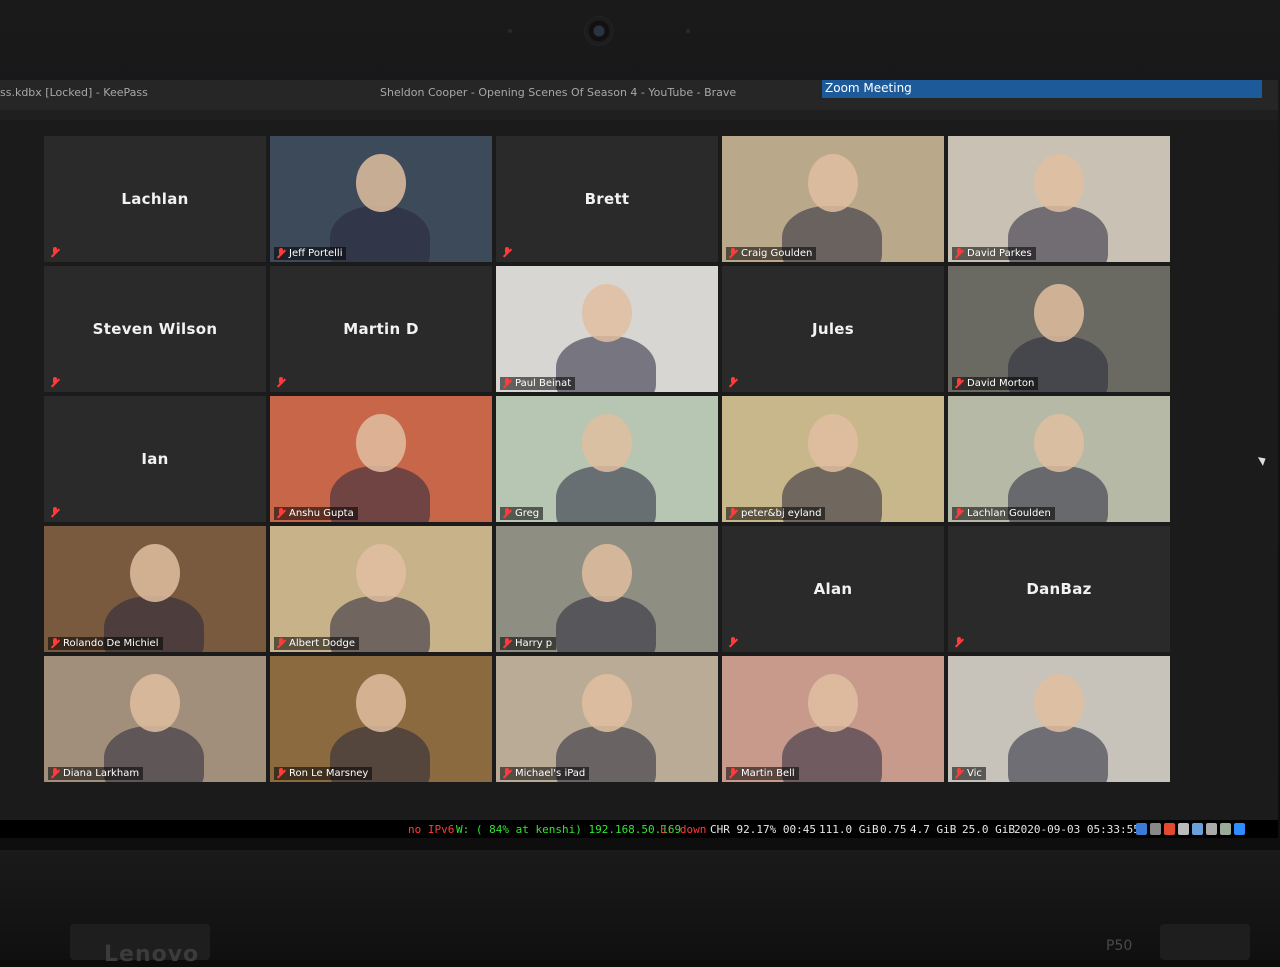 The image size is (1280, 967). What do you see at coordinates (74, 92) in the screenshot?
I see `keepass-window-title: ss.kdbx [Locked] - KeePass` at bounding box center [74, 92].